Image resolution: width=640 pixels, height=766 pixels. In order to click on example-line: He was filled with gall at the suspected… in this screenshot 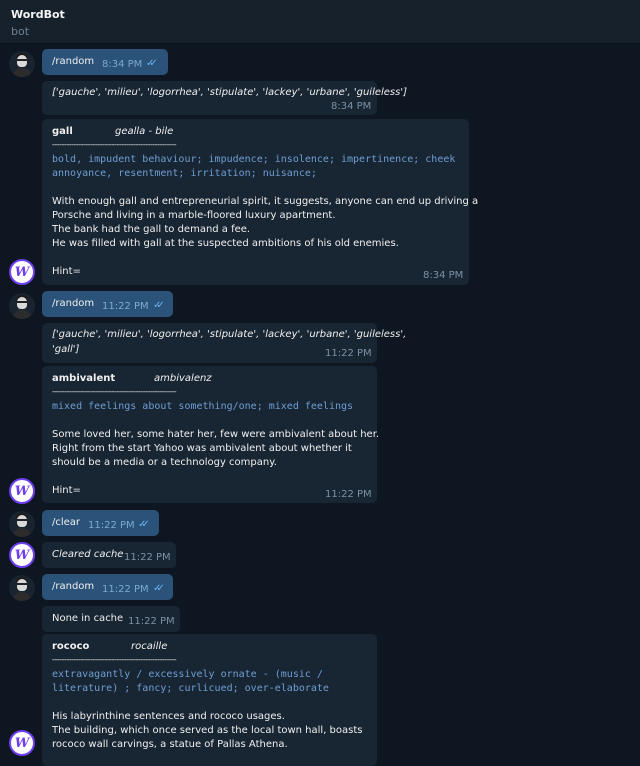, I will do `click(225, 243)`.